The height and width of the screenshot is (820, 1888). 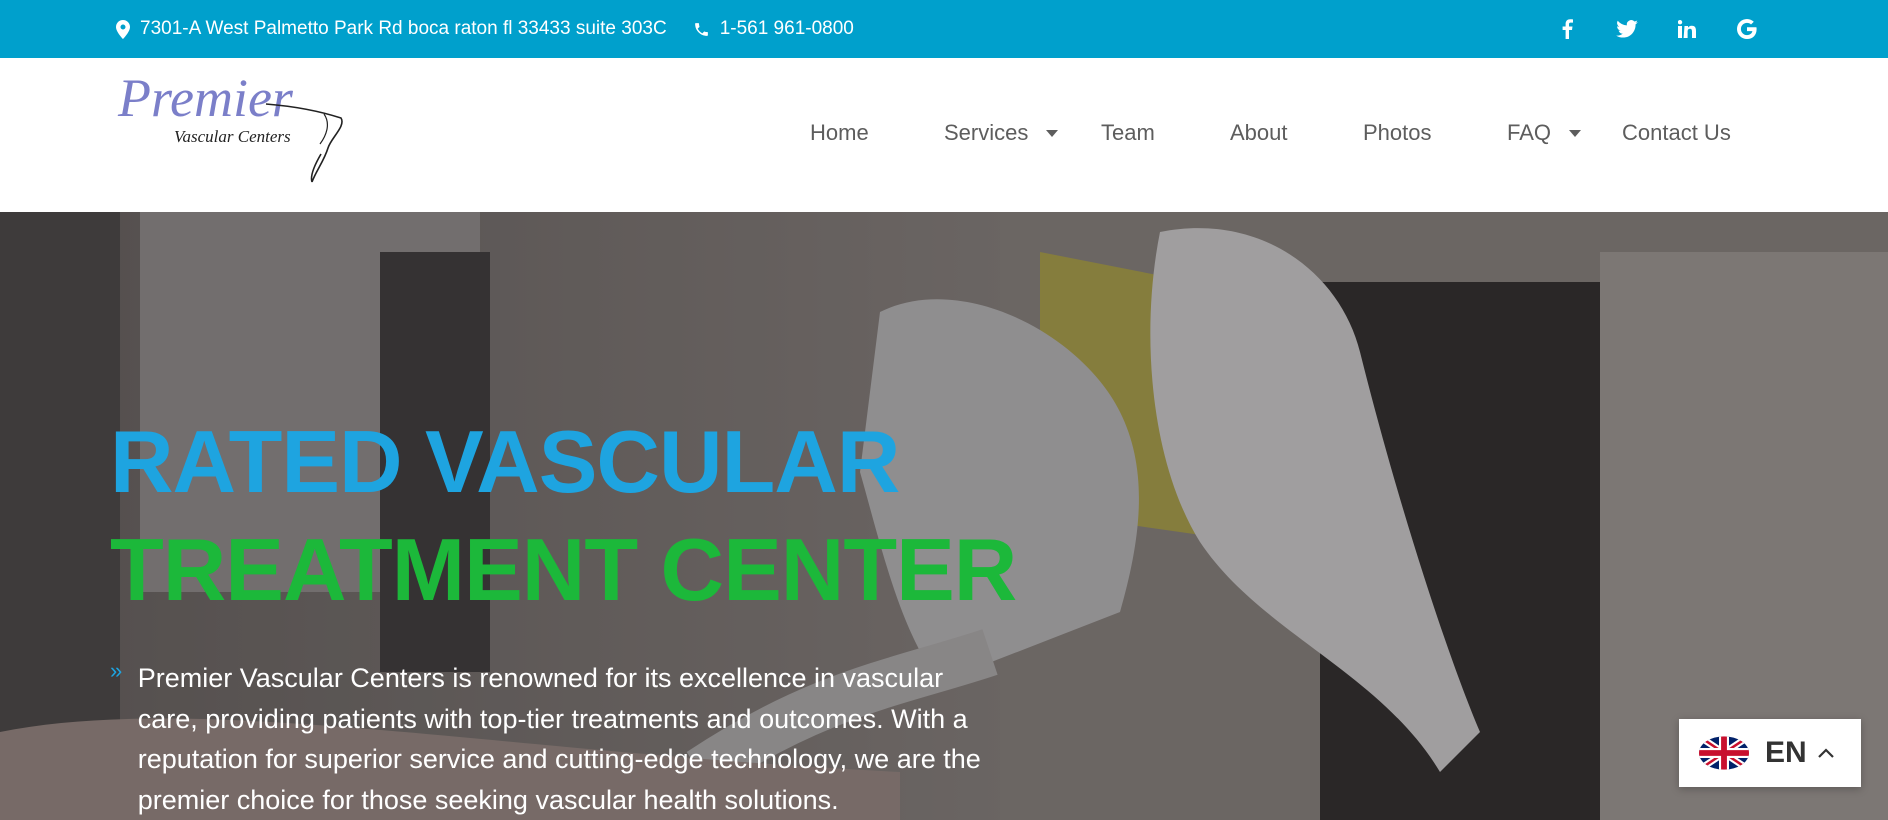 I want to click on nav-faq-label: FAQ, so click(x=1529, y=132).